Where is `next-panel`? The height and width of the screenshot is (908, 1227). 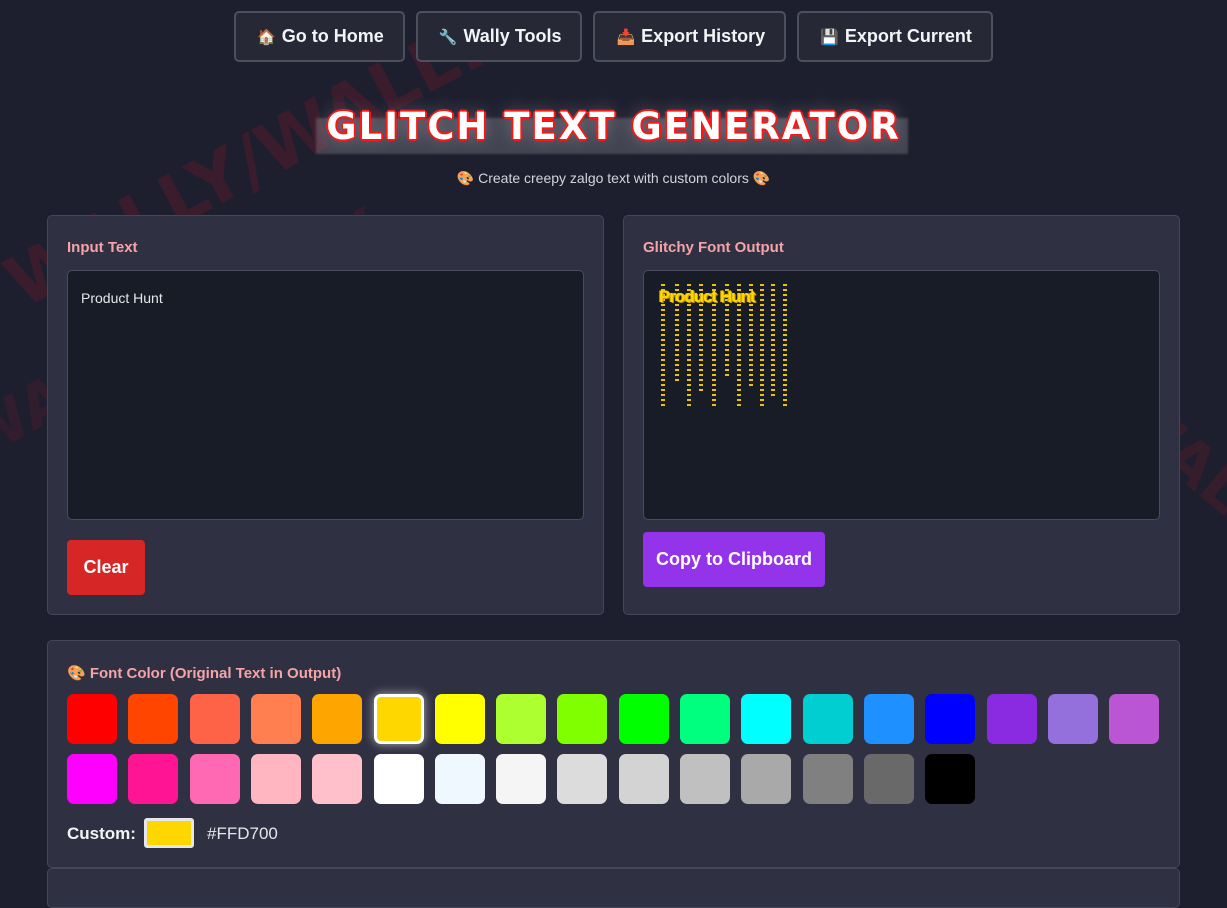
next-panel is located at coordinates (613, 888).